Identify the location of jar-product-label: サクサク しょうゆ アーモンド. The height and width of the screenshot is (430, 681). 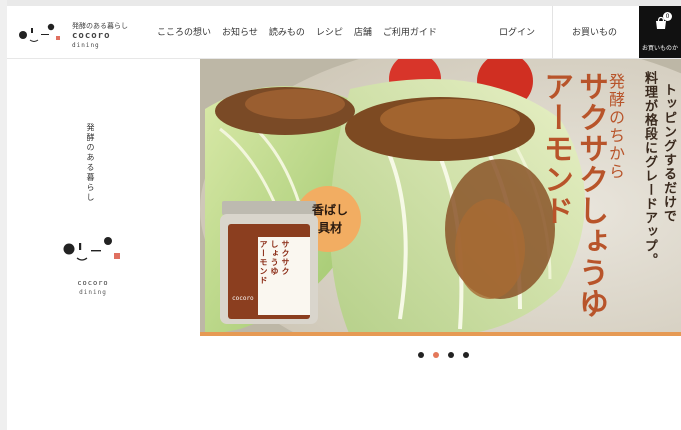
(274, 262).